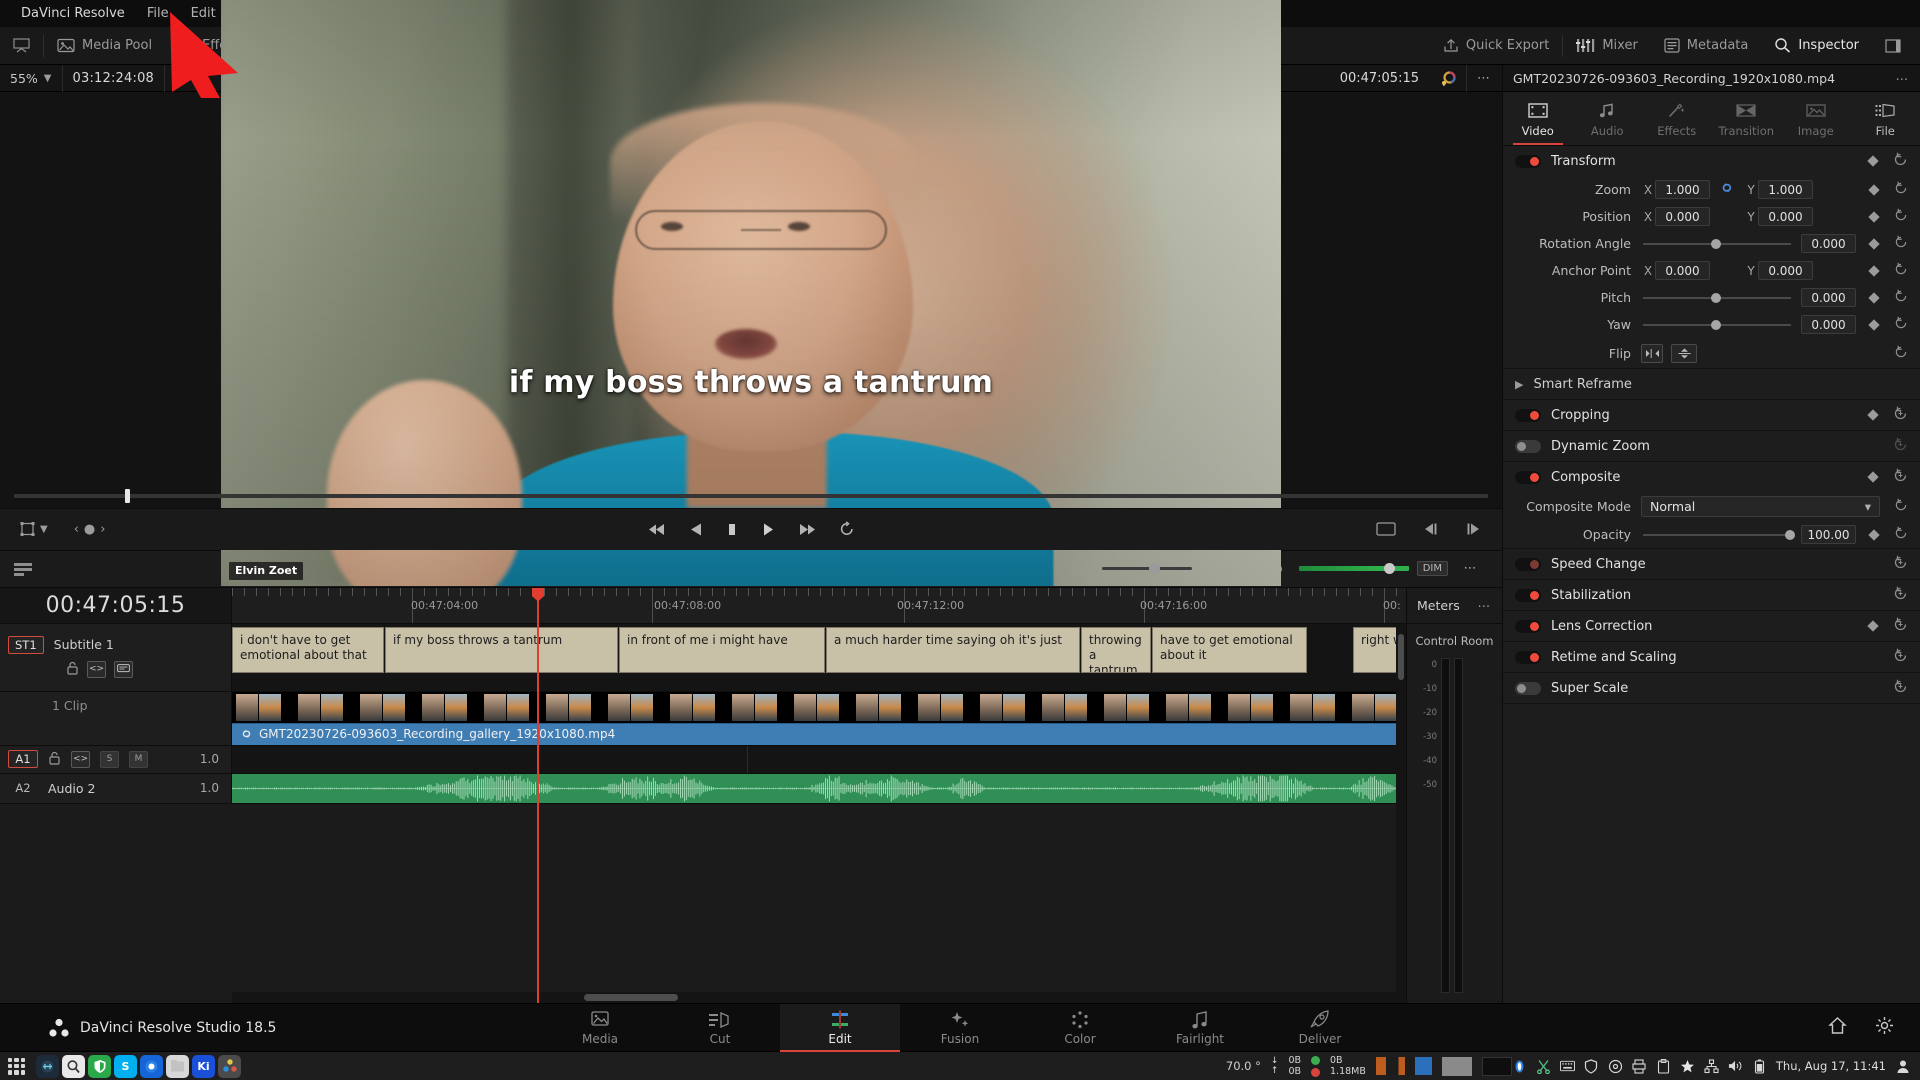 This screenshot has width=1920, height=1080. What do you see at coordinates (1528, 688) in the screenshot?
I see `super-scale-toggle` at bounding box center [1528, 688].